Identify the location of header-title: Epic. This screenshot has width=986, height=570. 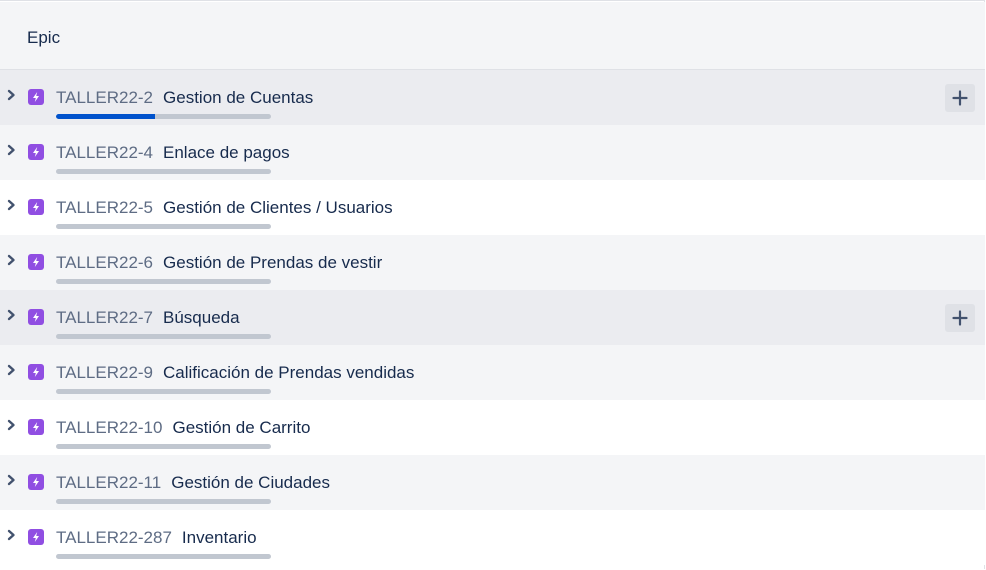
(44, 37).